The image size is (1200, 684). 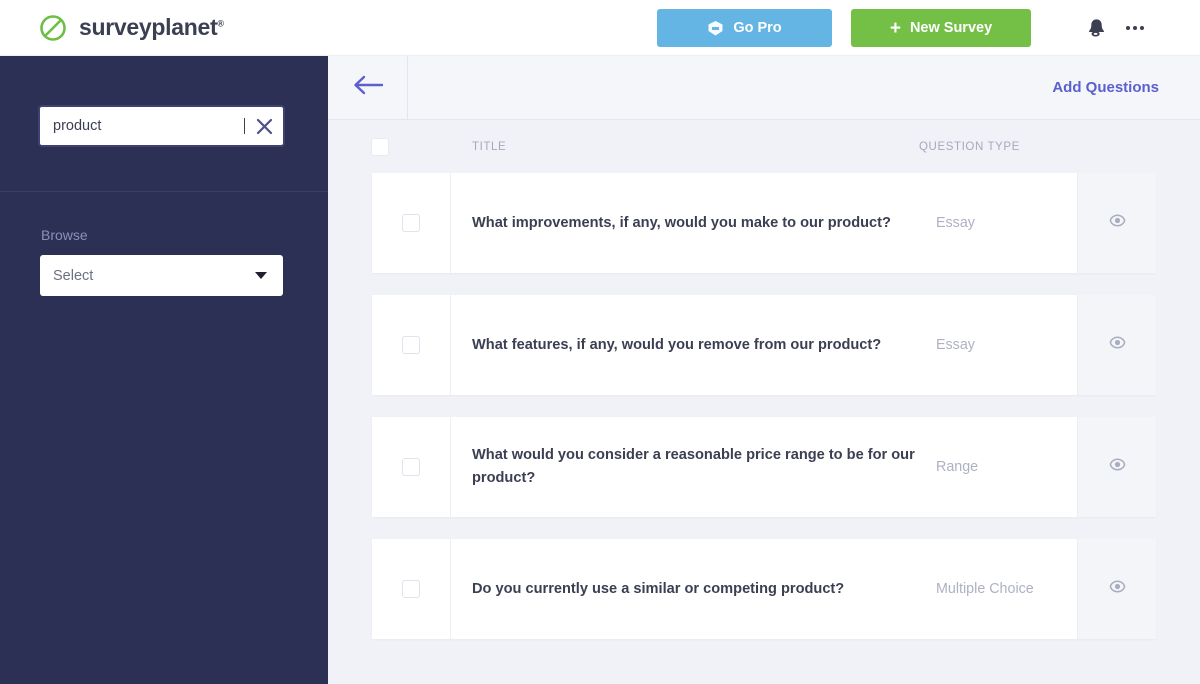 What do you see at coordinates (764, 146) in the screenshot?
I see `table-header-row: TITLE QUESTION TYPE` at bounding box center [764, 146].